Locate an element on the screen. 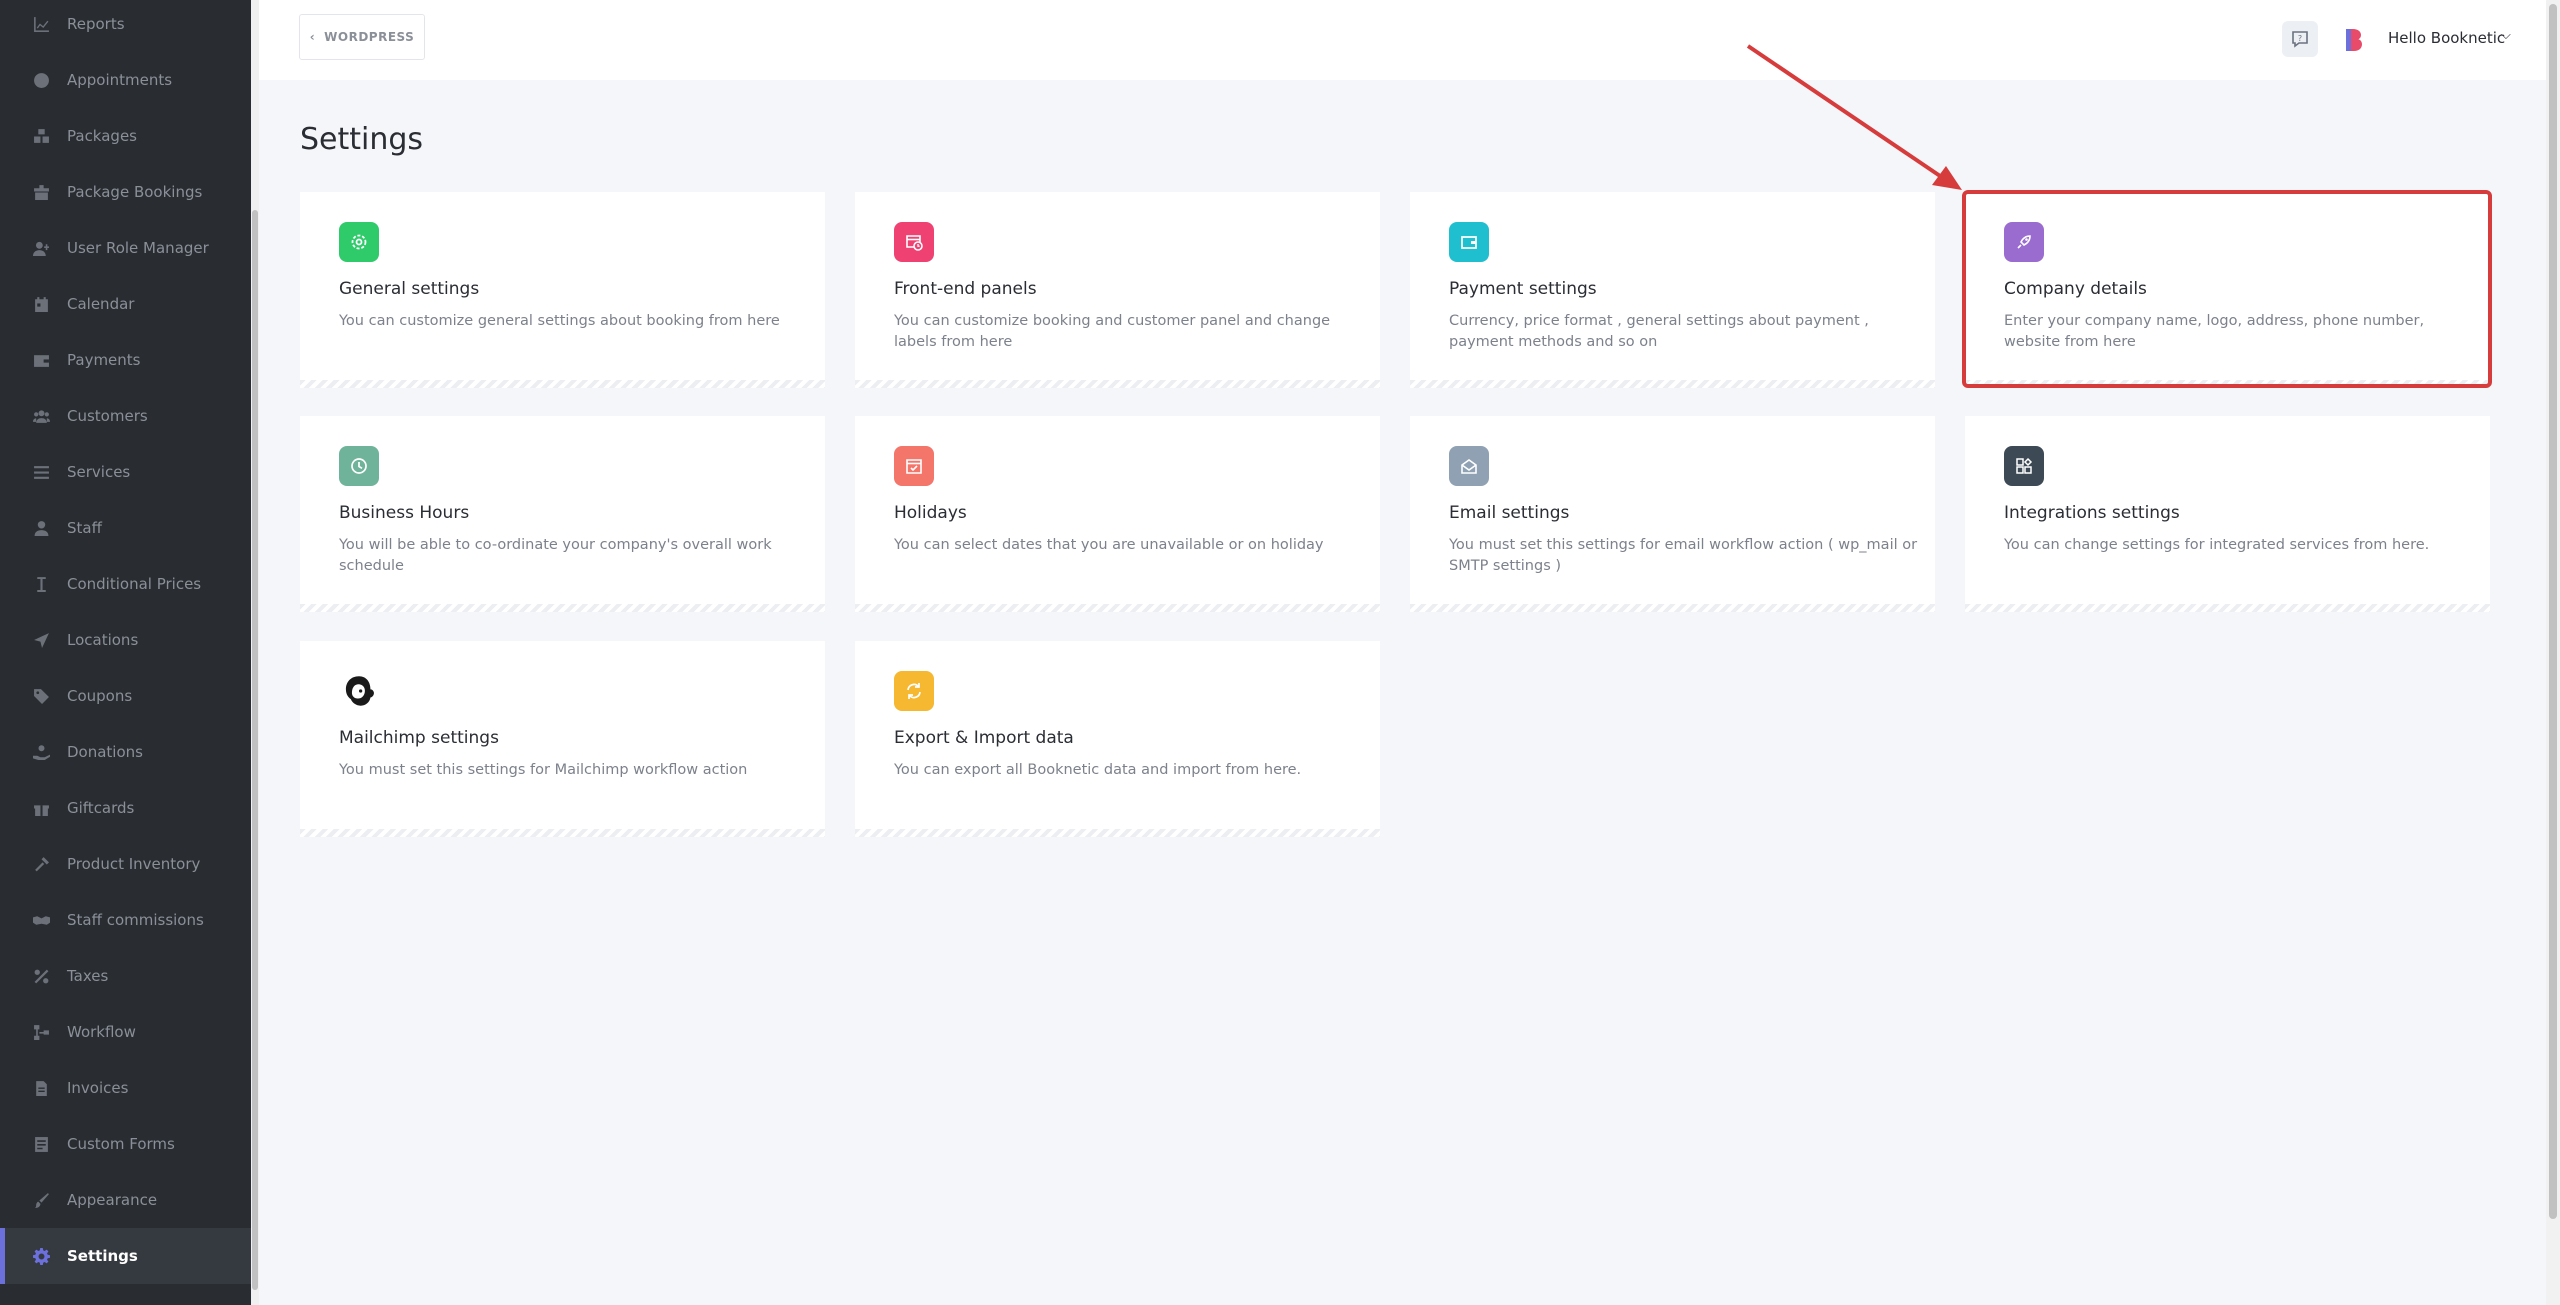  page-scrollbar-thumb is located at coordinates (2553, 611).